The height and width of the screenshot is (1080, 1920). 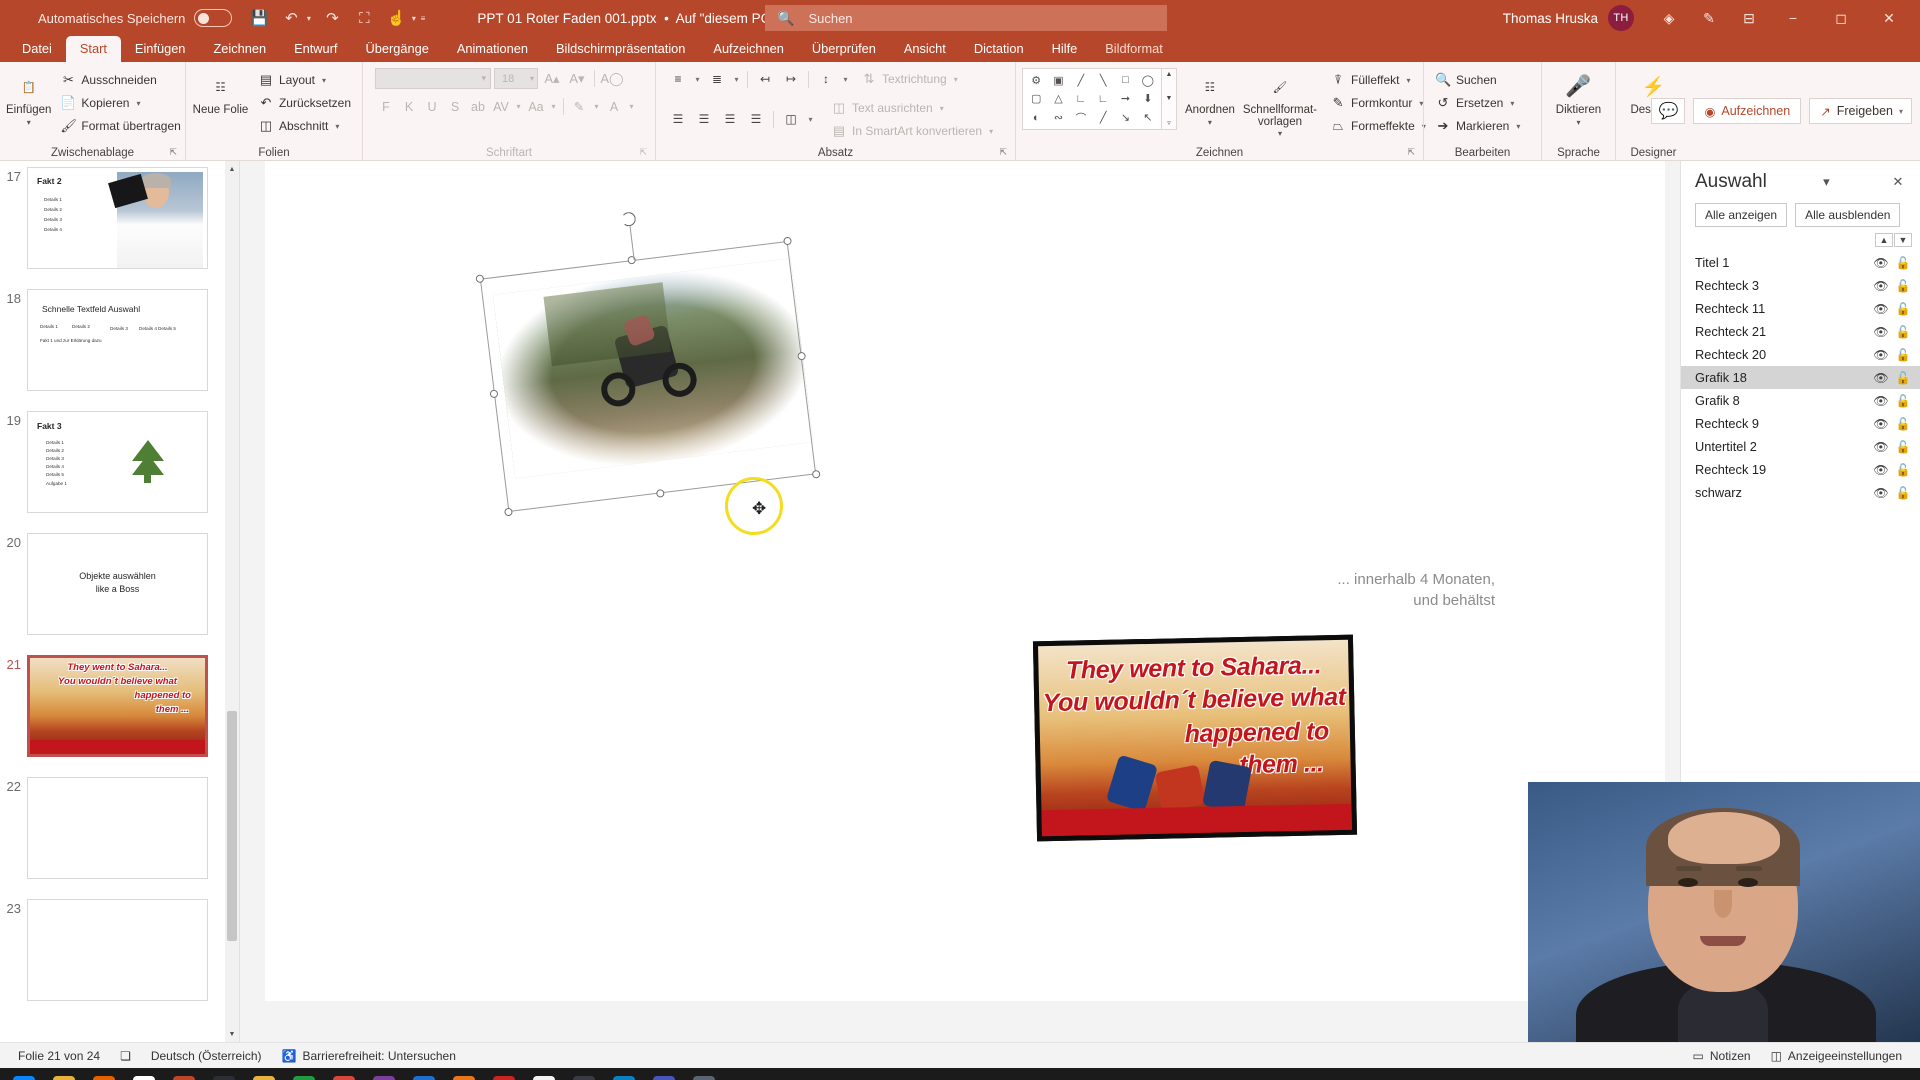 What do you see at coordinates (1722, 1056) in the screenshot?
I see `notes-button: ▭ Notizen` at bounding box center [1722, 1056].